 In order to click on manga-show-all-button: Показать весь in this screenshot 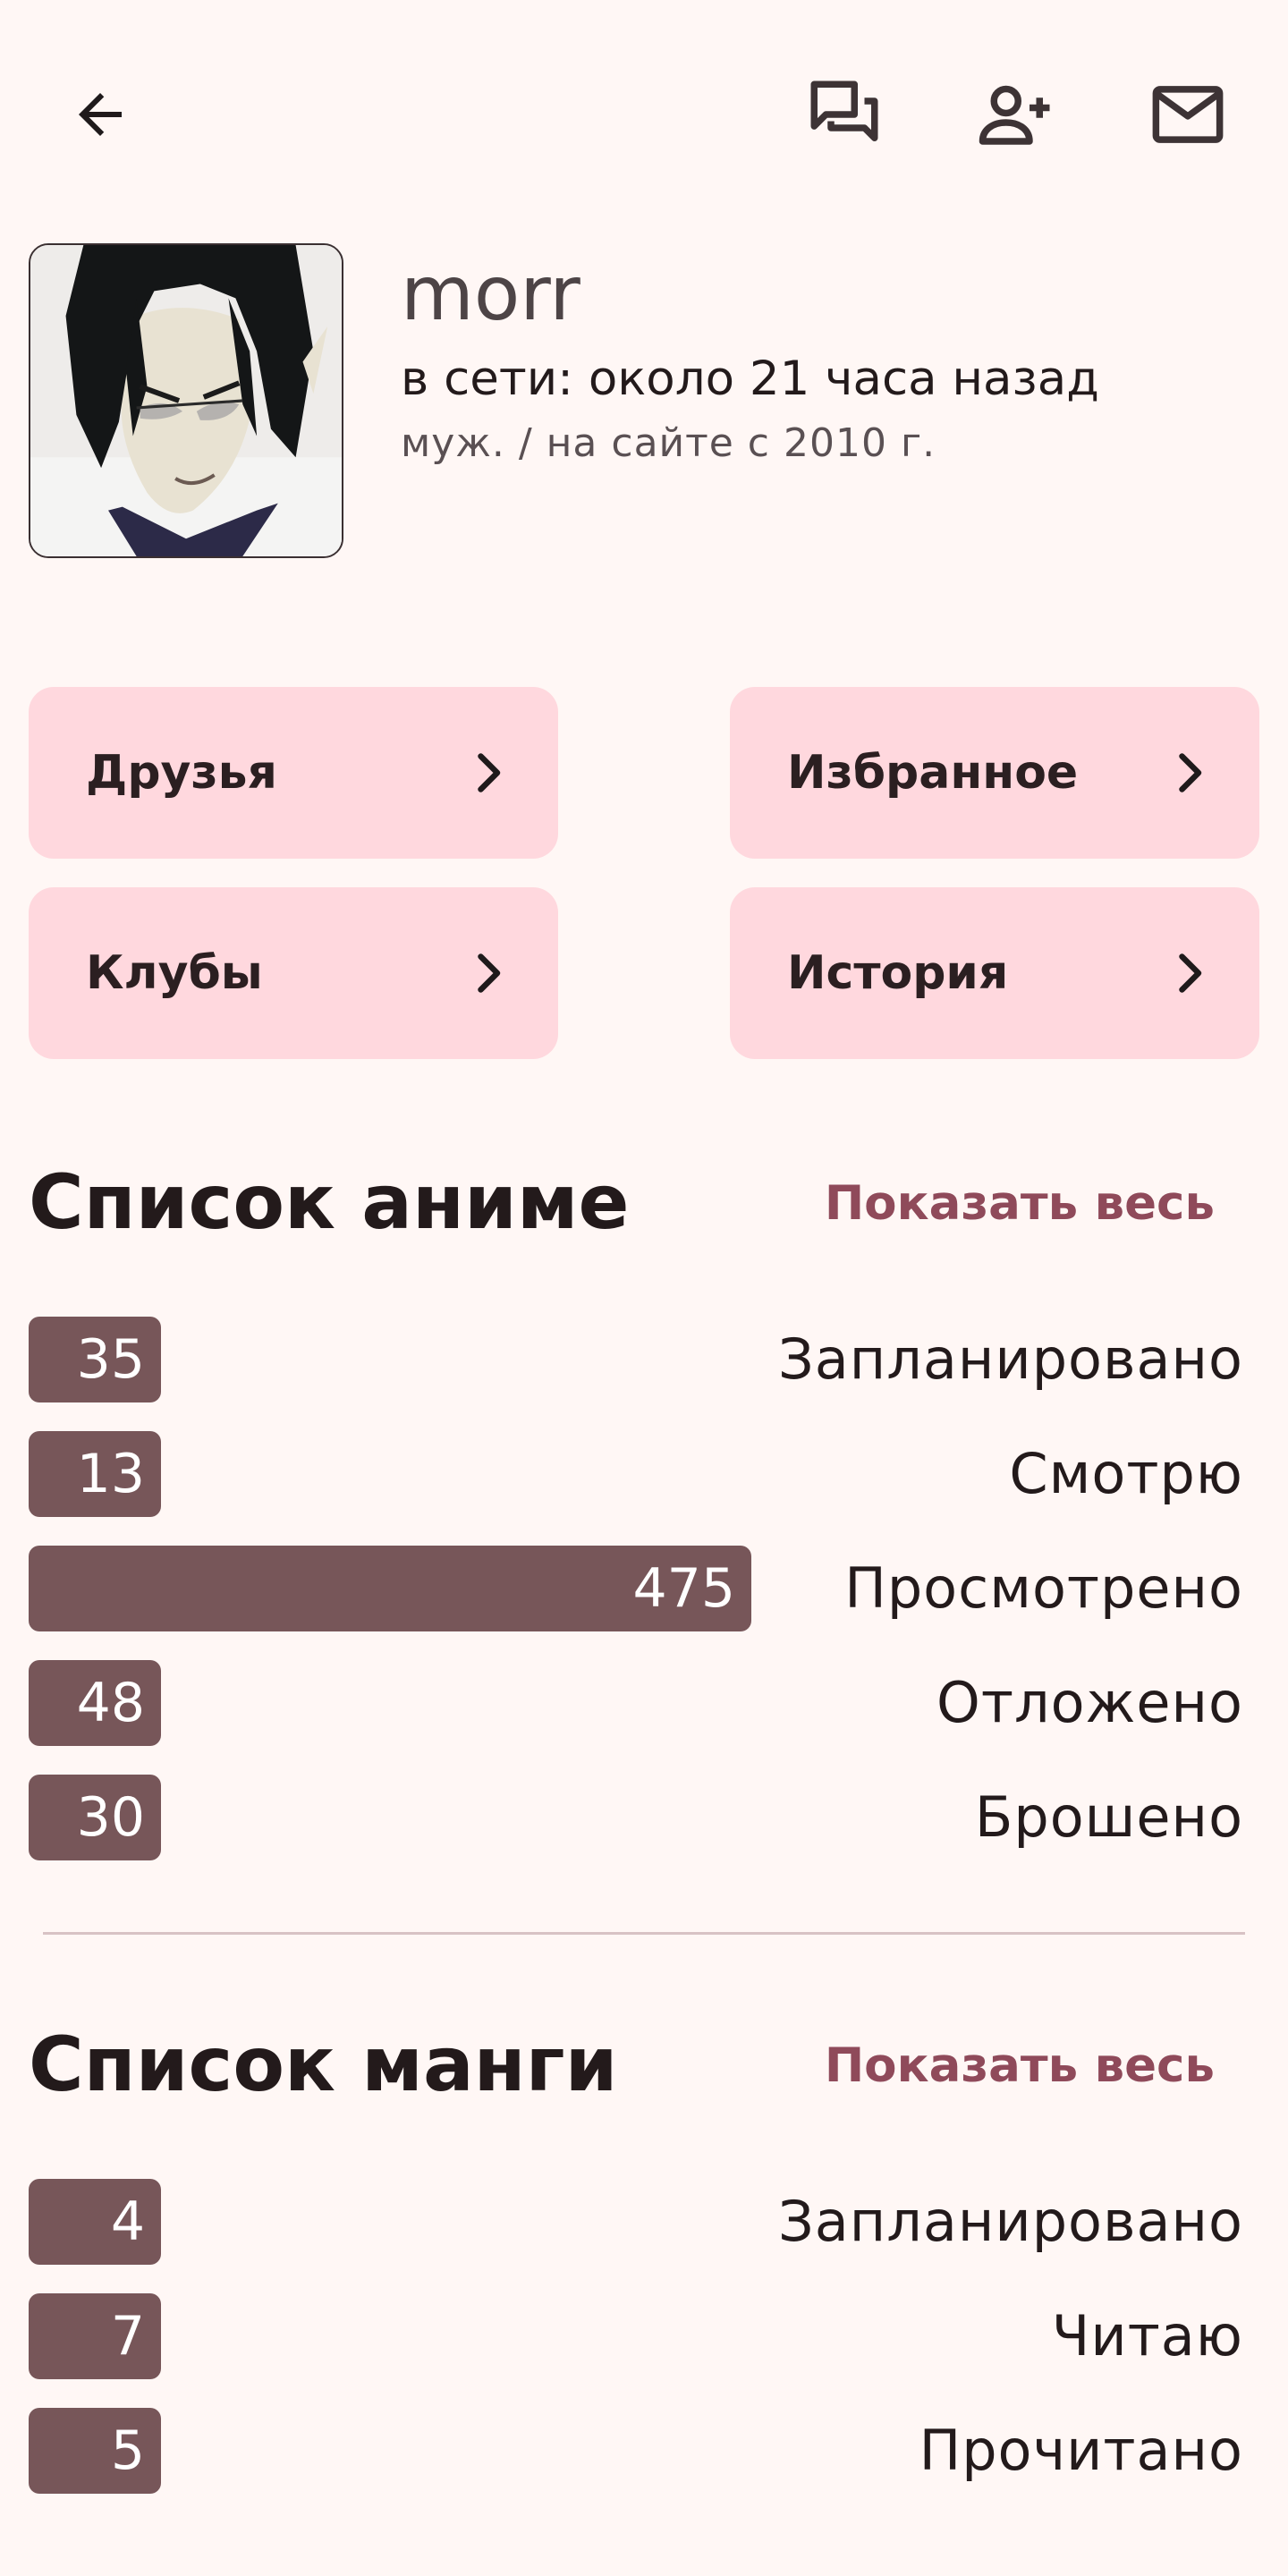, I will do `click(1020, 2066)`.